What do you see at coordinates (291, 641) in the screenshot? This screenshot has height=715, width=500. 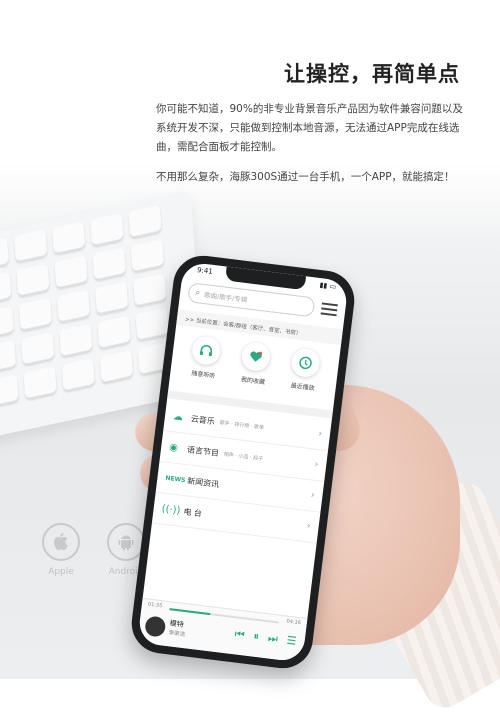 I see `playlist-icon: ☰` at bounding box center [291, 641].